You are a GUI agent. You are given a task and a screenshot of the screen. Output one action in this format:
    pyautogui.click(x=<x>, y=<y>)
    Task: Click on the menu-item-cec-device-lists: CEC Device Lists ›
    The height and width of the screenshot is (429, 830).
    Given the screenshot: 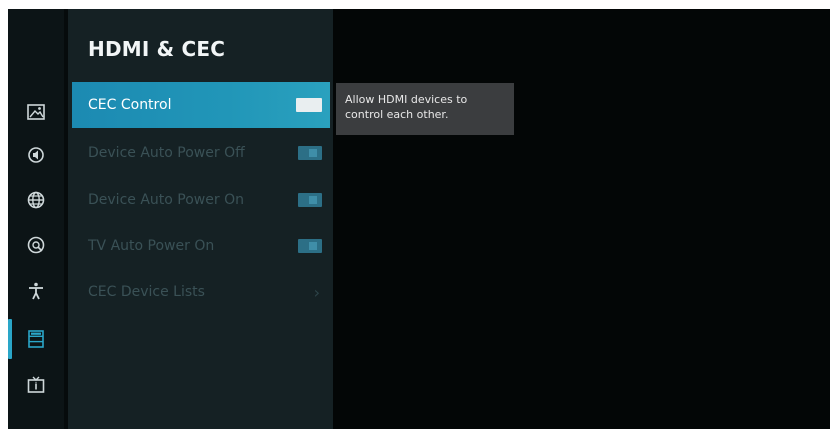 What is the action you would take?
    pyautogui.click(x=201, y=292)
    